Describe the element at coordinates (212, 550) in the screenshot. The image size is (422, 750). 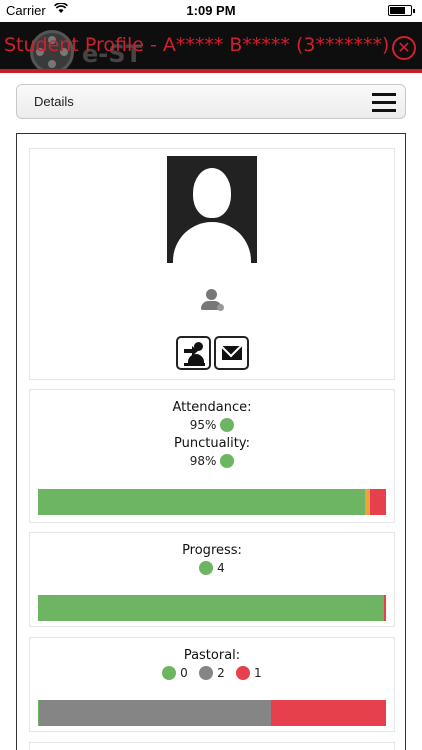
I see `progress-label: Progress:` at that location.